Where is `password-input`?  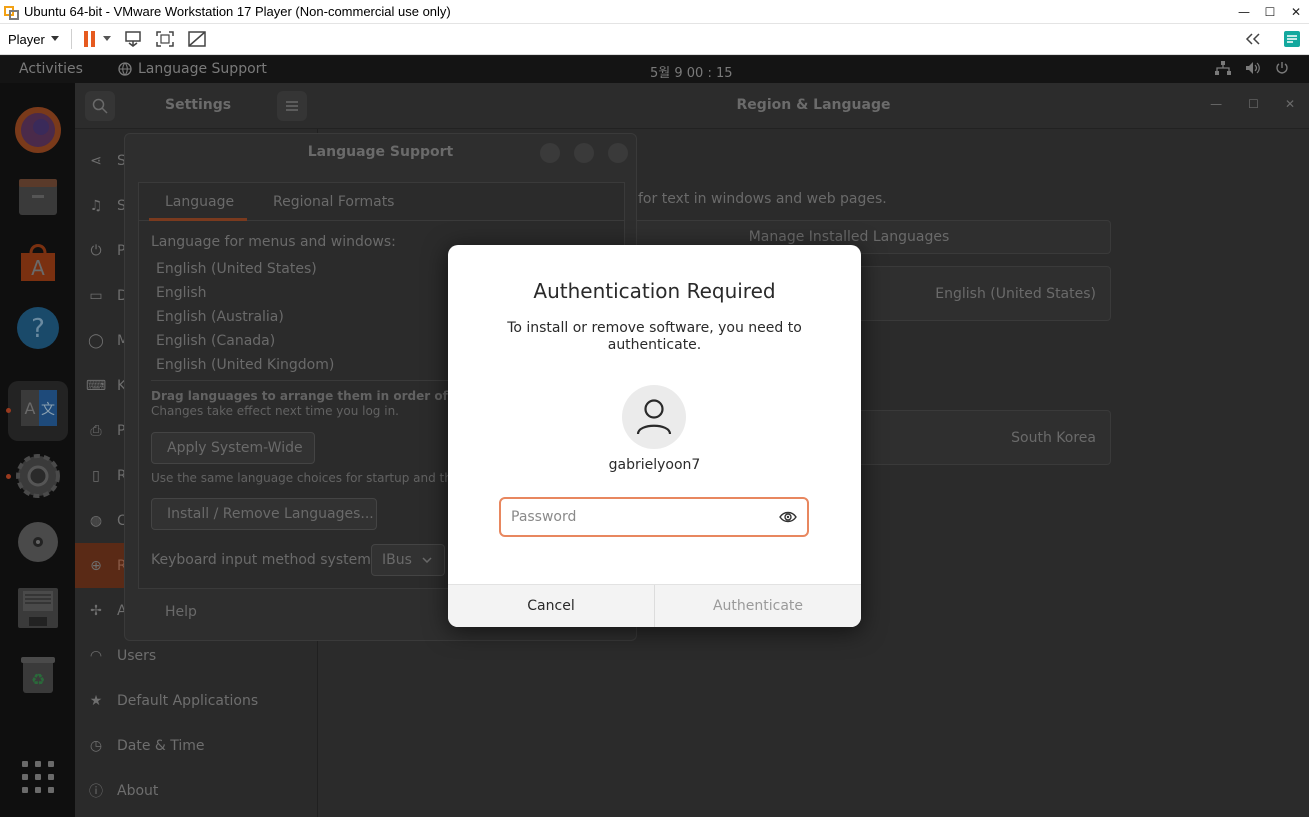
password-input is located at coordinates (641, 517).